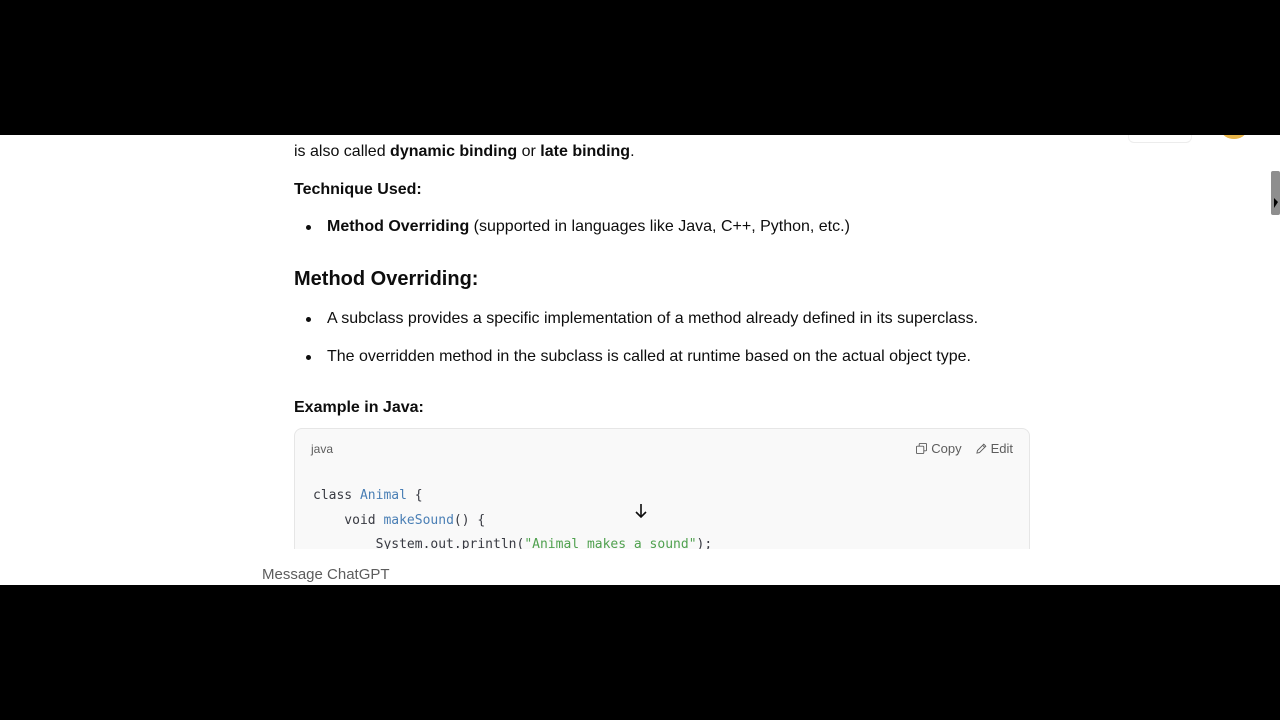  Describe the element at coordinates (322, 449) in the screenshot. I see `code-language: java` at that location.